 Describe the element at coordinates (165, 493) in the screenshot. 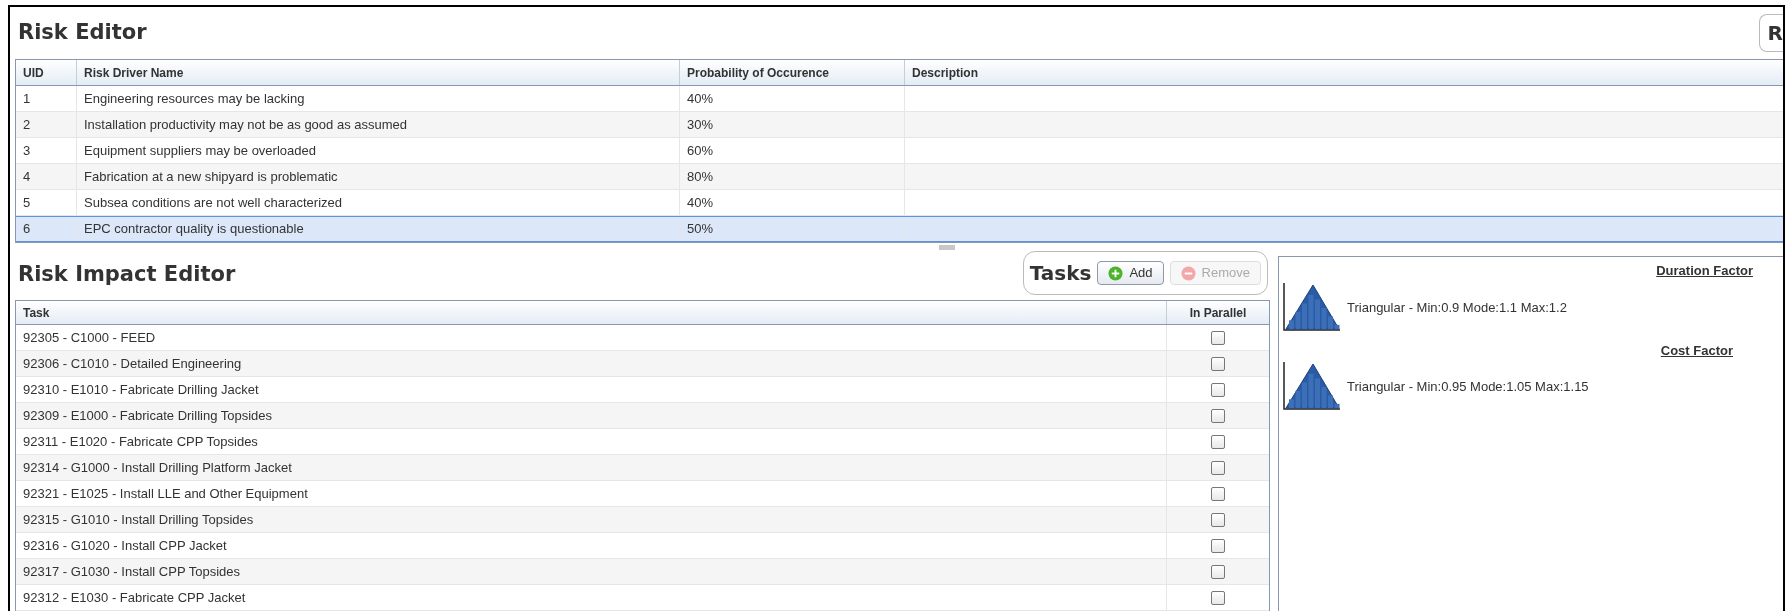

I see `table-cell-text: 92321 - E1025 - Install LLE and Other Equipment` at that location.